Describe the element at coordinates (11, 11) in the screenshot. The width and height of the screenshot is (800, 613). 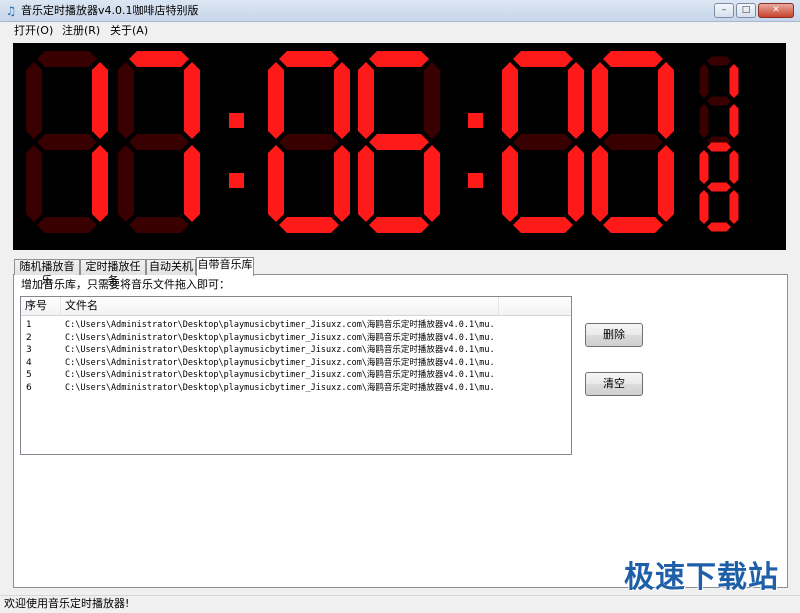
I see `music-note-icon: ♫` at that location.